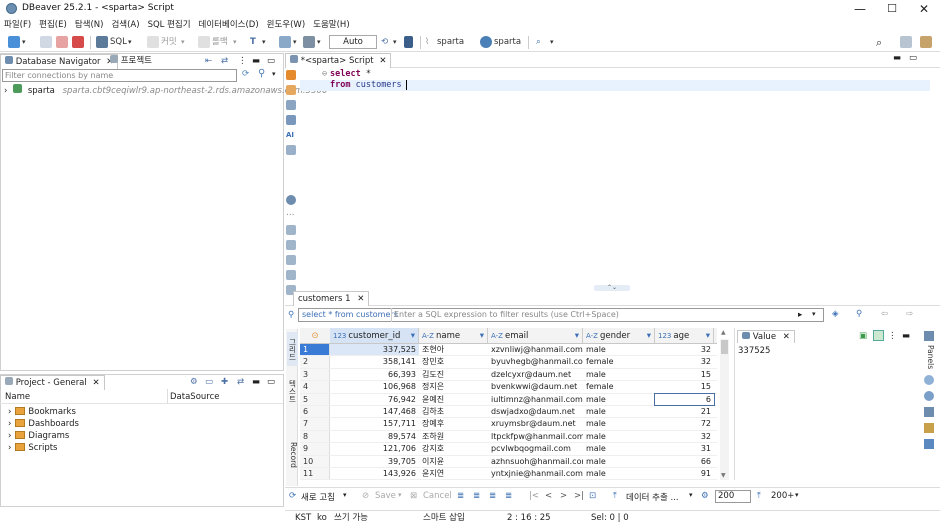  What do you see at coordinates (291, 245) in the screenshot?
I see `save-script-icon` at bounding box center [291, 245].